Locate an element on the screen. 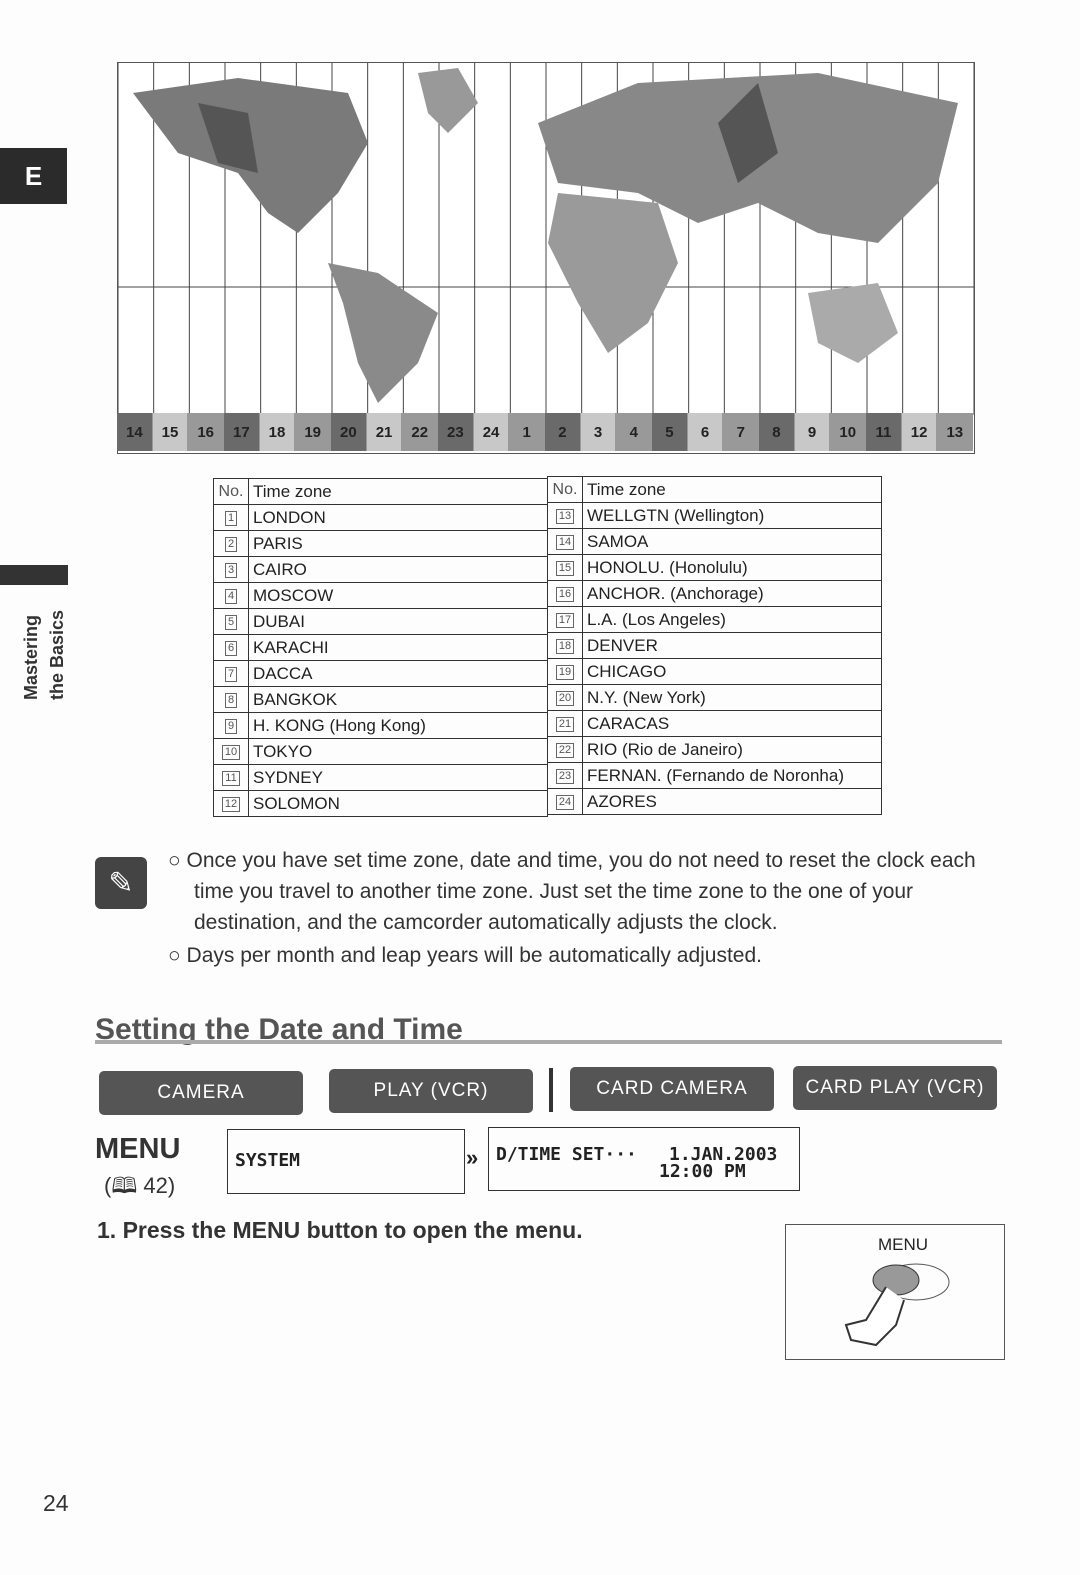 The image size is (1080, 1575). zone-name: H. KONG (Hong Kong) is located at coordinates (398, 725).